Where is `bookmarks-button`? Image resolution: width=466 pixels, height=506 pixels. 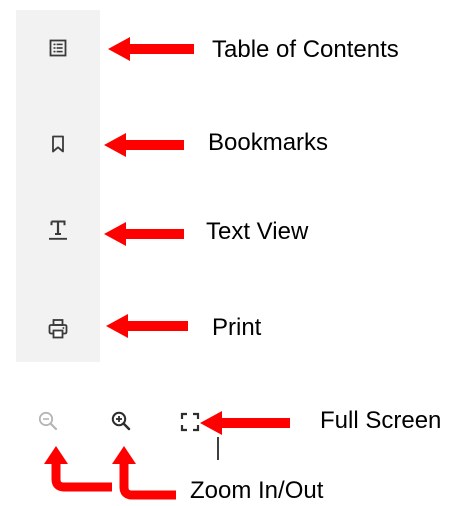
bookmarks-button is located at coordinates (58, 144).